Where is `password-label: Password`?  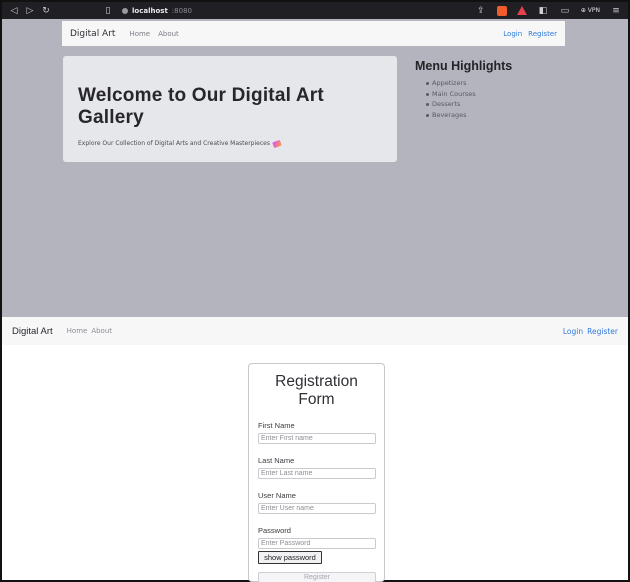 password-label: Password is located at coordinates (274, 530).